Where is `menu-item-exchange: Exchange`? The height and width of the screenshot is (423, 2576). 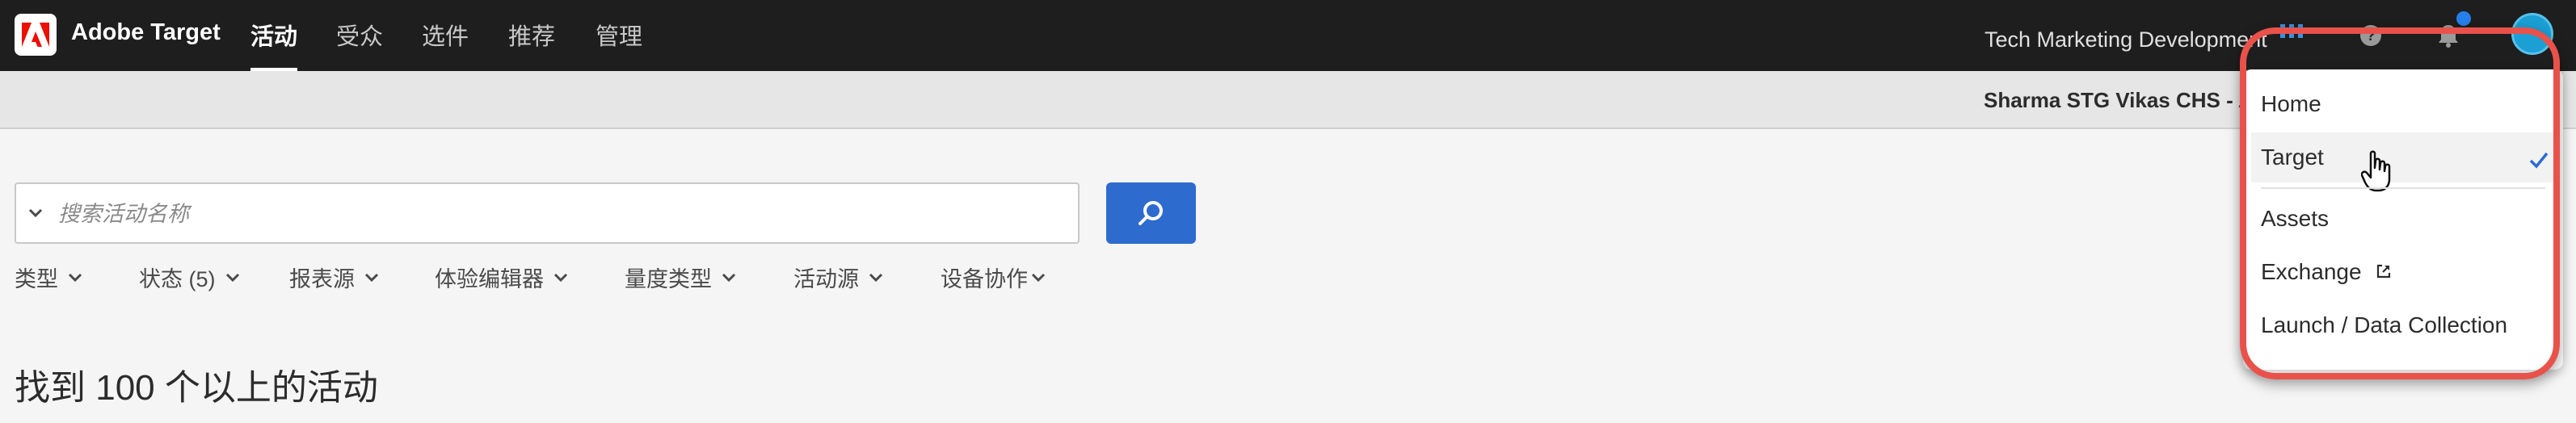 menu-item-exchange: Exchange is located at coordinates (2403, 272).